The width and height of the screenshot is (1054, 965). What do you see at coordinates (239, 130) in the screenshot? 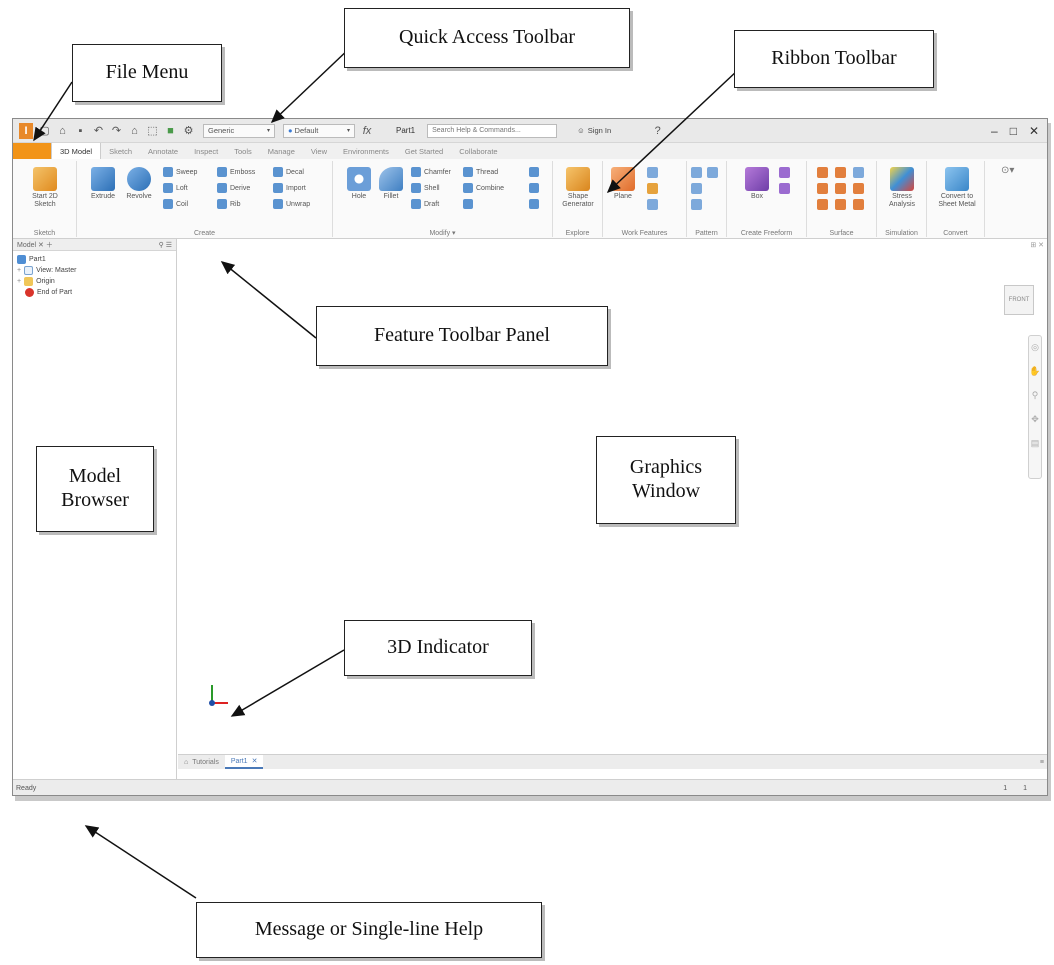
I see `material-dropdown: Generic ▾` at bounding box center [239, 130].